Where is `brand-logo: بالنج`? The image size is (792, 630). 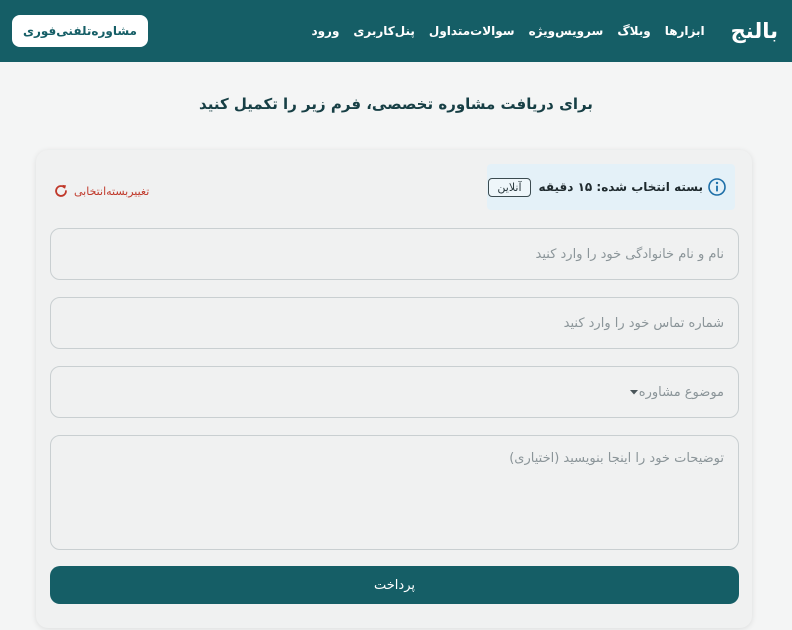
brand-logo: بالنج is located at coordinates (754, 31).